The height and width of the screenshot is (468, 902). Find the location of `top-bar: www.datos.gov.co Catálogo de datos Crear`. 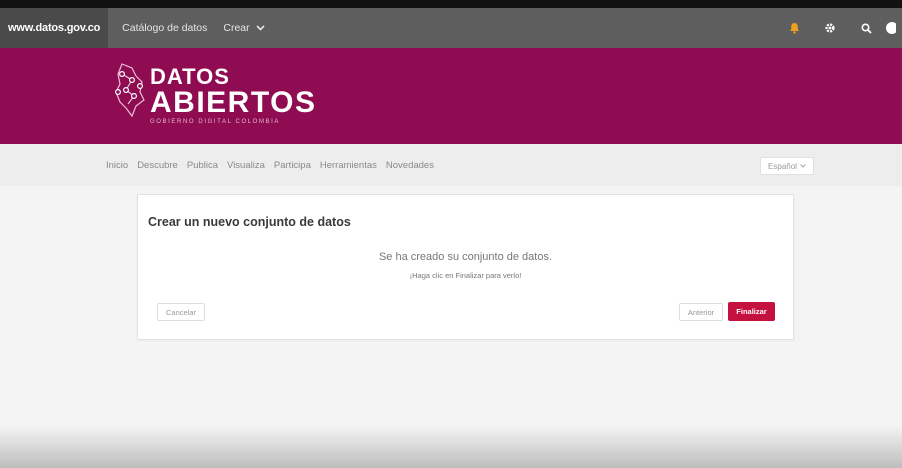

top-bar: www.datos.gov.co Catálogo de datos Crear is located at coordinates (451, 28).